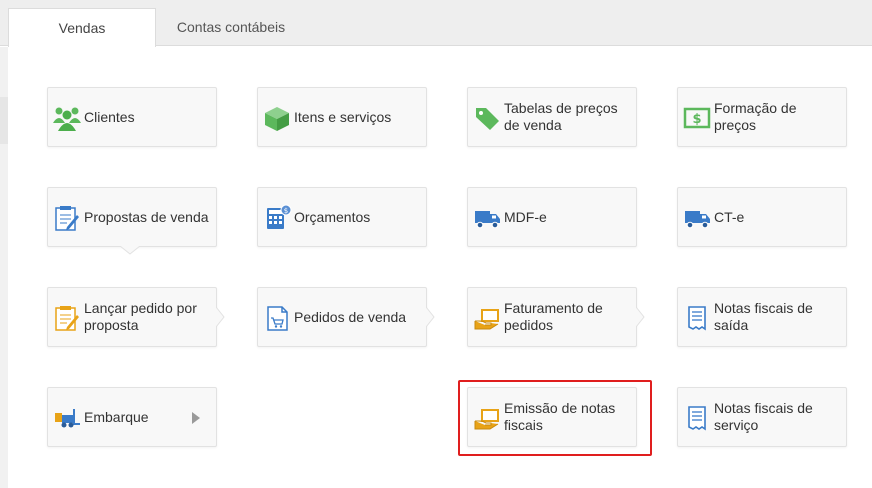 The width and height of the screenshot is (872, 488). I want to click on left-strip, so click(4, 267).